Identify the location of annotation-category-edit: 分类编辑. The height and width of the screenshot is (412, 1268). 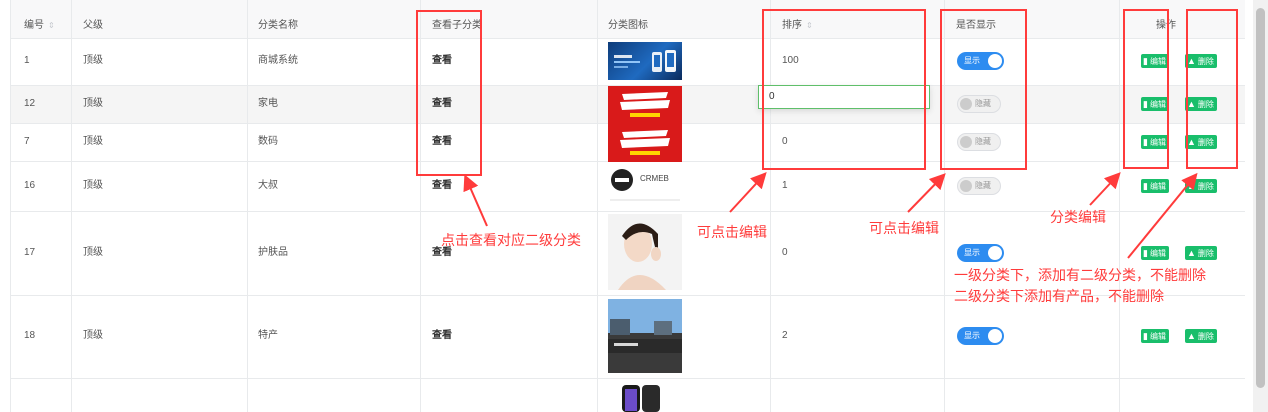
(1078, 217).